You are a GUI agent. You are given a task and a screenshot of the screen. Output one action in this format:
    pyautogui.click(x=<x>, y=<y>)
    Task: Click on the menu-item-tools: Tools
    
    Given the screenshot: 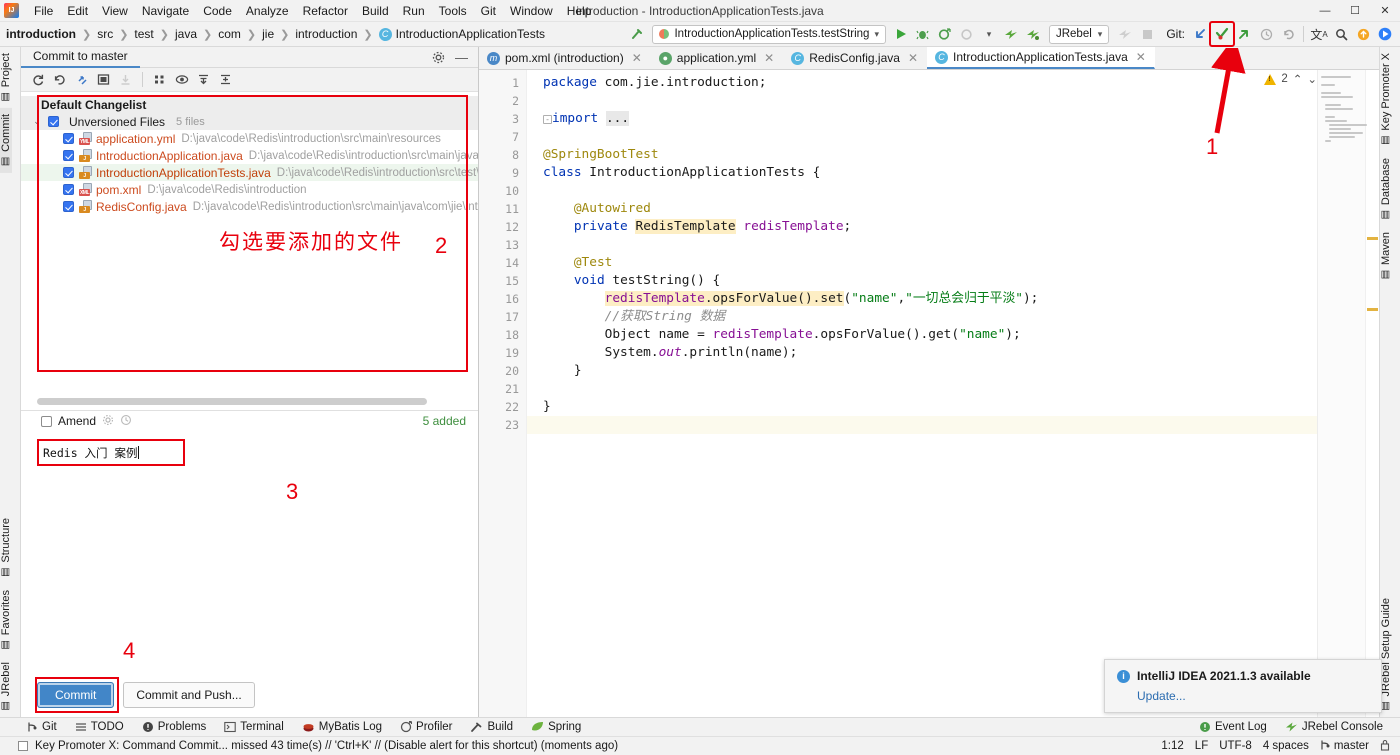 What is the action you would take?
    pyautogui.click(x=453, y=11)
    